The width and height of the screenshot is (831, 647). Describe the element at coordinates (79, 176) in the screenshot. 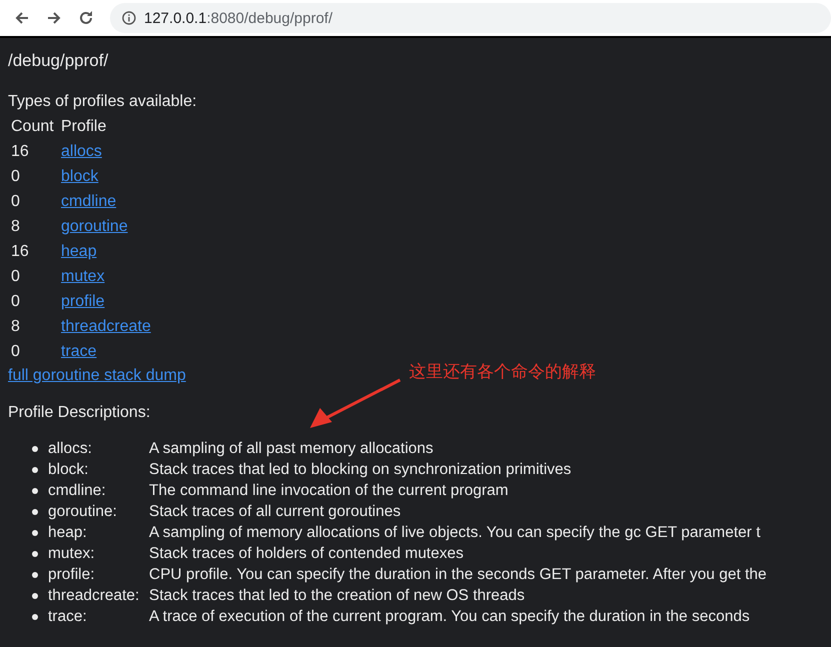

I see `profile-link: block` at that location.